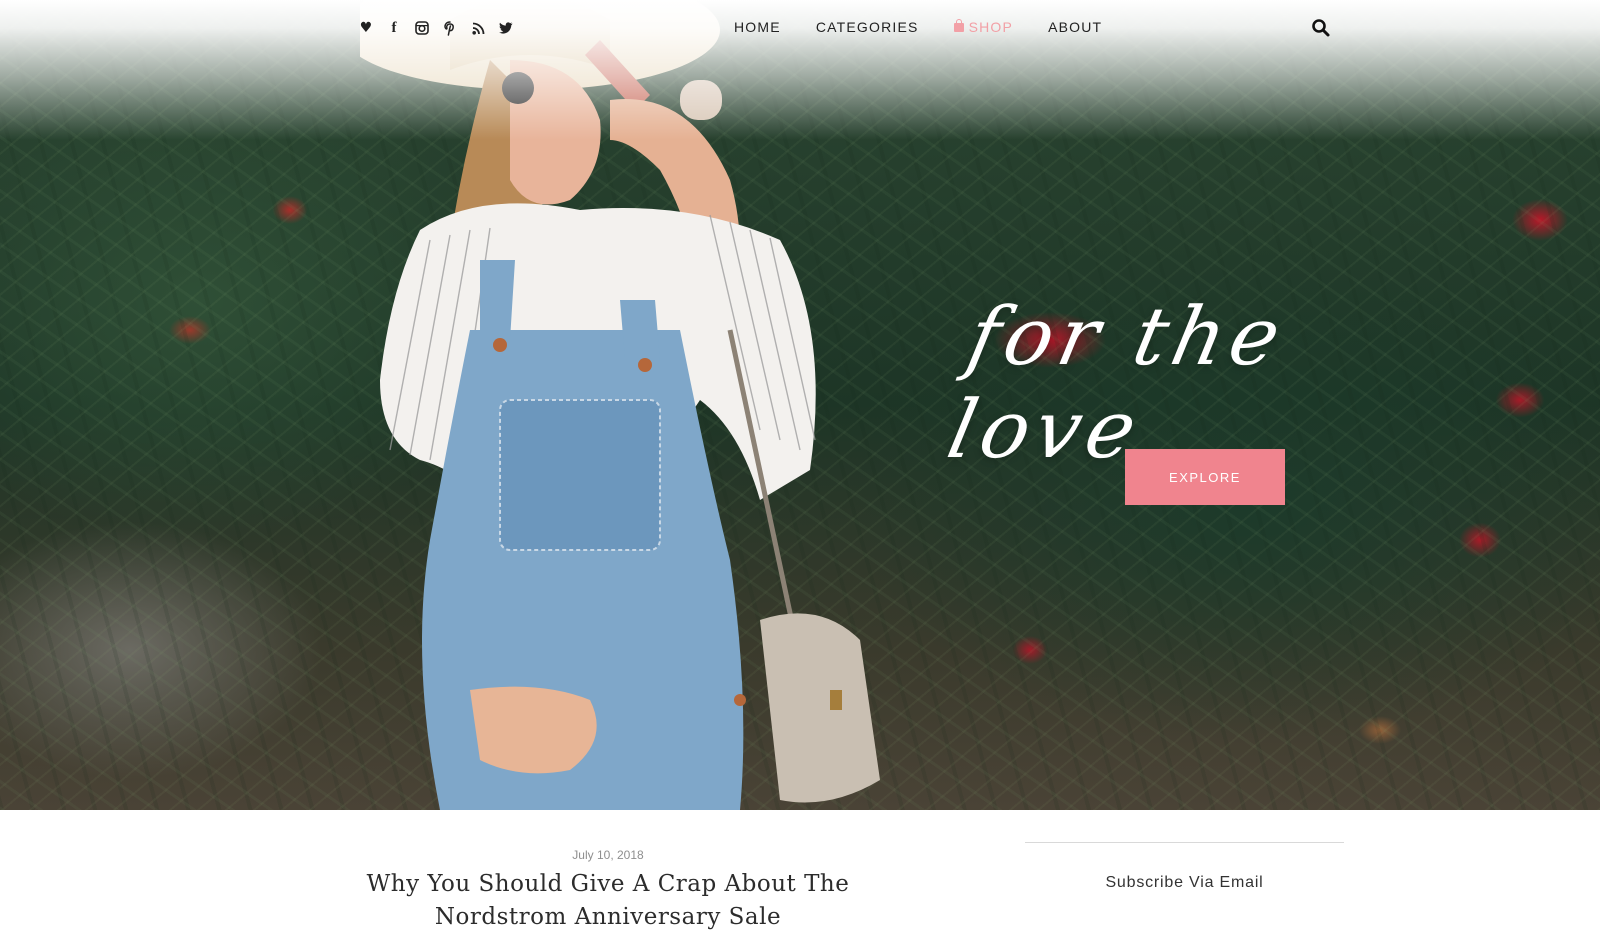 The width and height of the screenshot is (1600, 935). I want to click on nav-shop: SHOP, so click(983, 26).